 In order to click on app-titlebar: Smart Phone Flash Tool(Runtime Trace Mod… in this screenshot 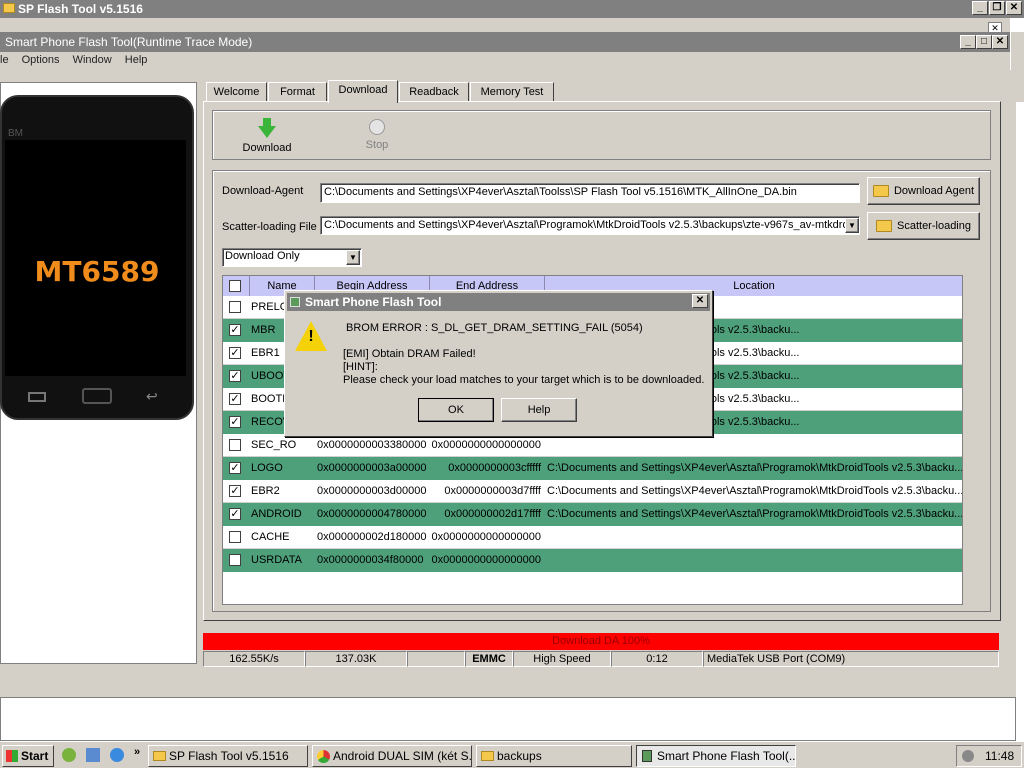, I will do `click(505, 42)`.